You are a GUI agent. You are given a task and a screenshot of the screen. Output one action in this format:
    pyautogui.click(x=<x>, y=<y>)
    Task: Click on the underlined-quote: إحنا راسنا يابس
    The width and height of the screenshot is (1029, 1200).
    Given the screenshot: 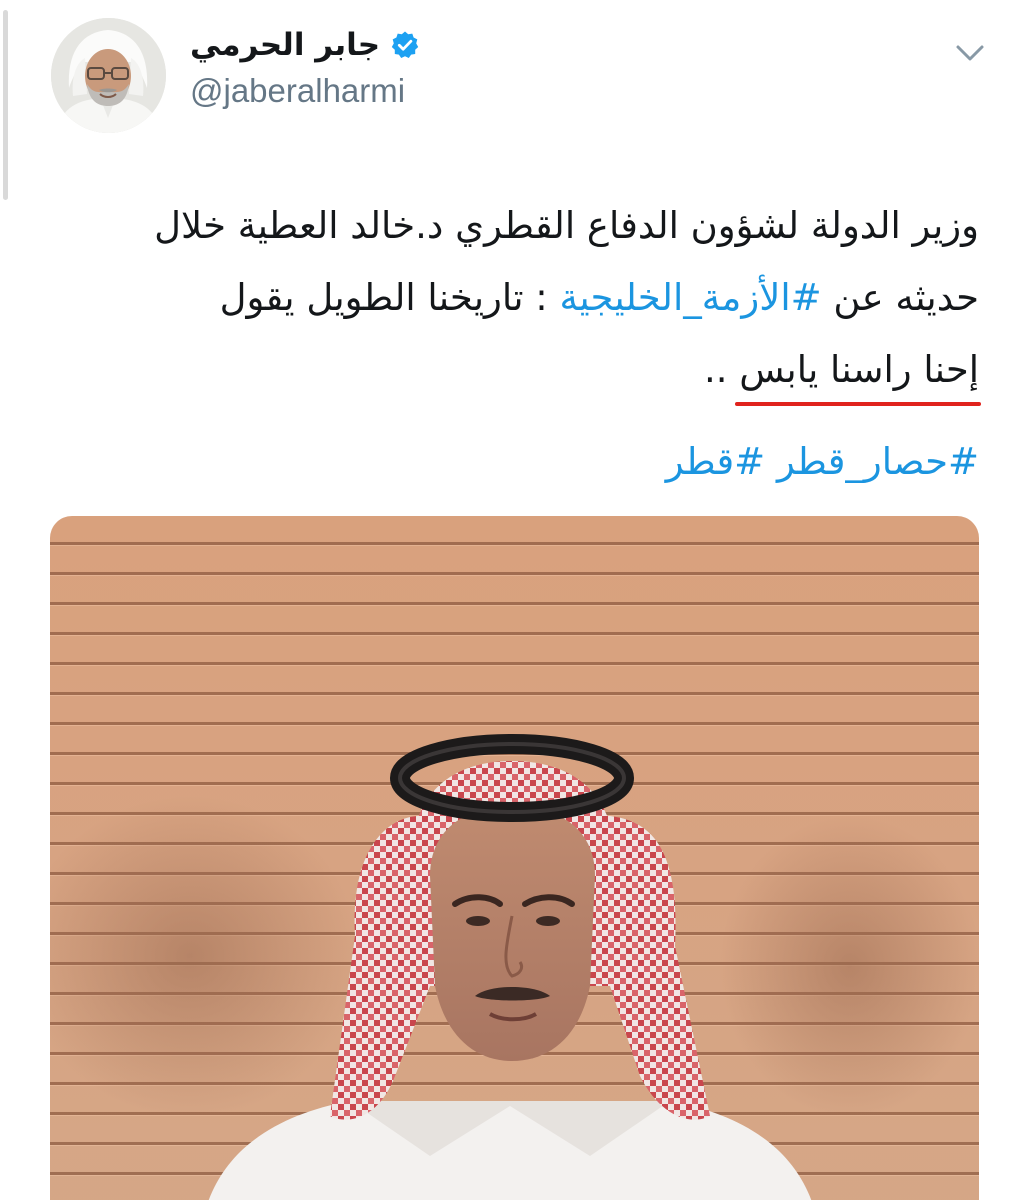 What is the action you would take?
    pyautogui.click(x=858, y=370)
    